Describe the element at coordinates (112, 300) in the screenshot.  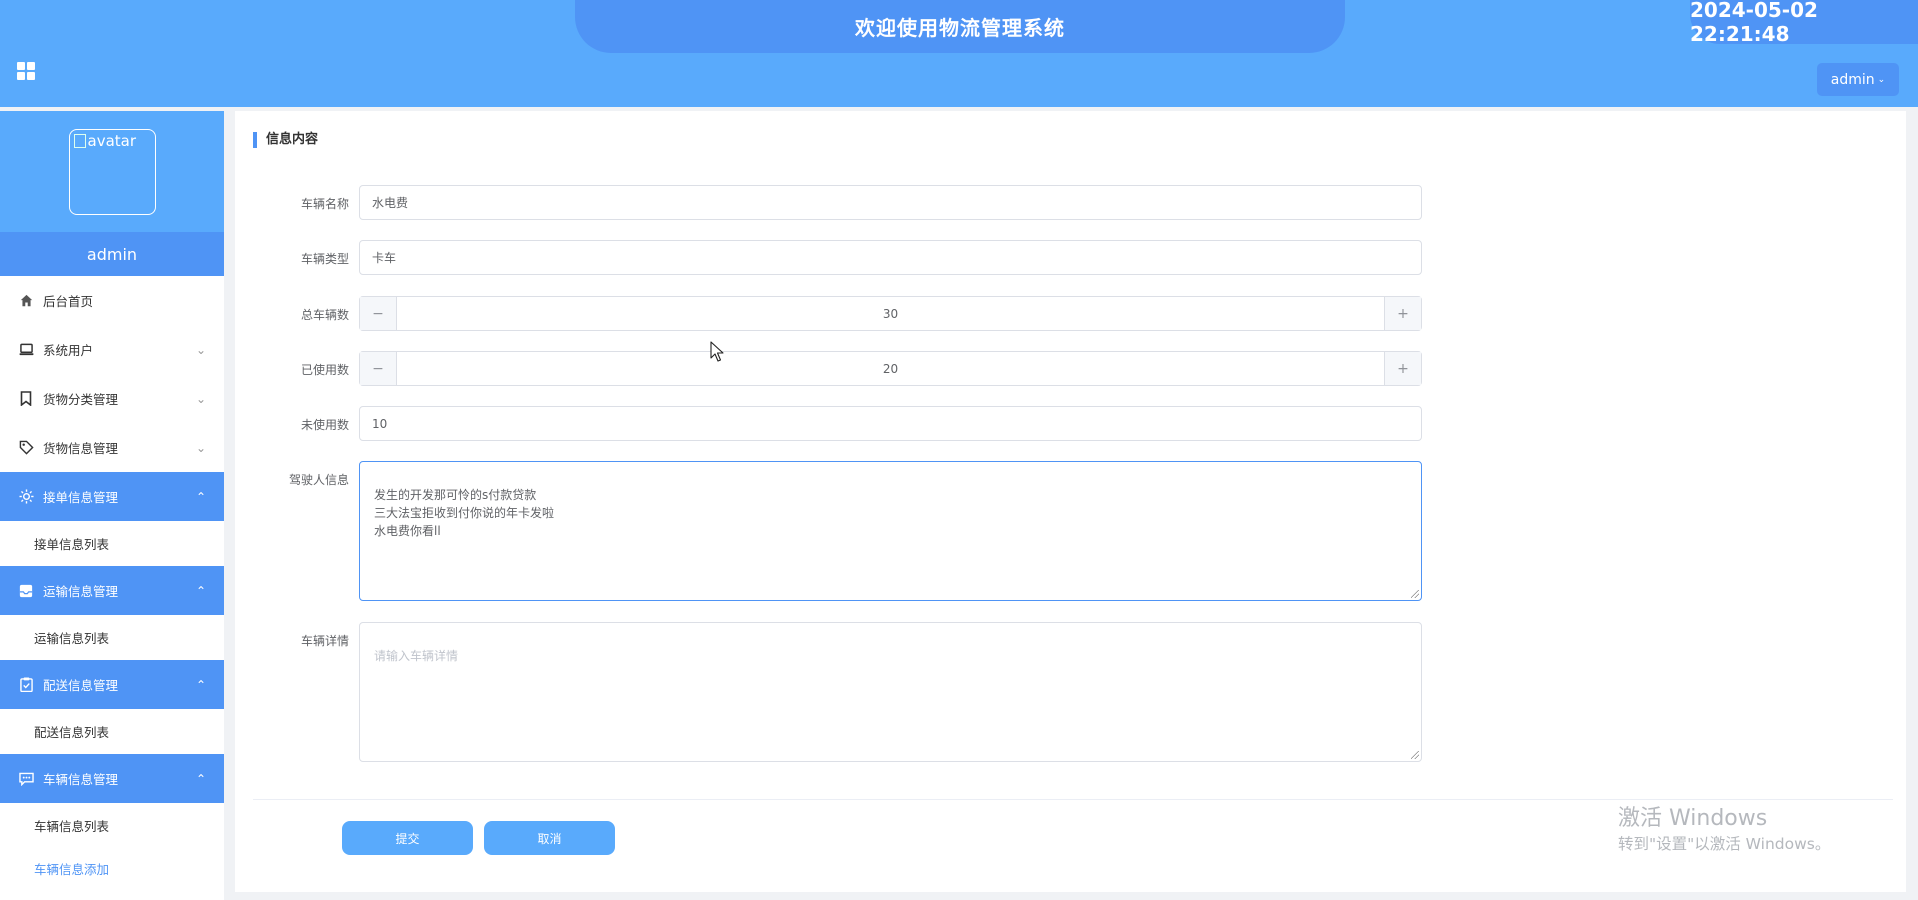
I see `sidebar-item-home: 后台首页` at that location.